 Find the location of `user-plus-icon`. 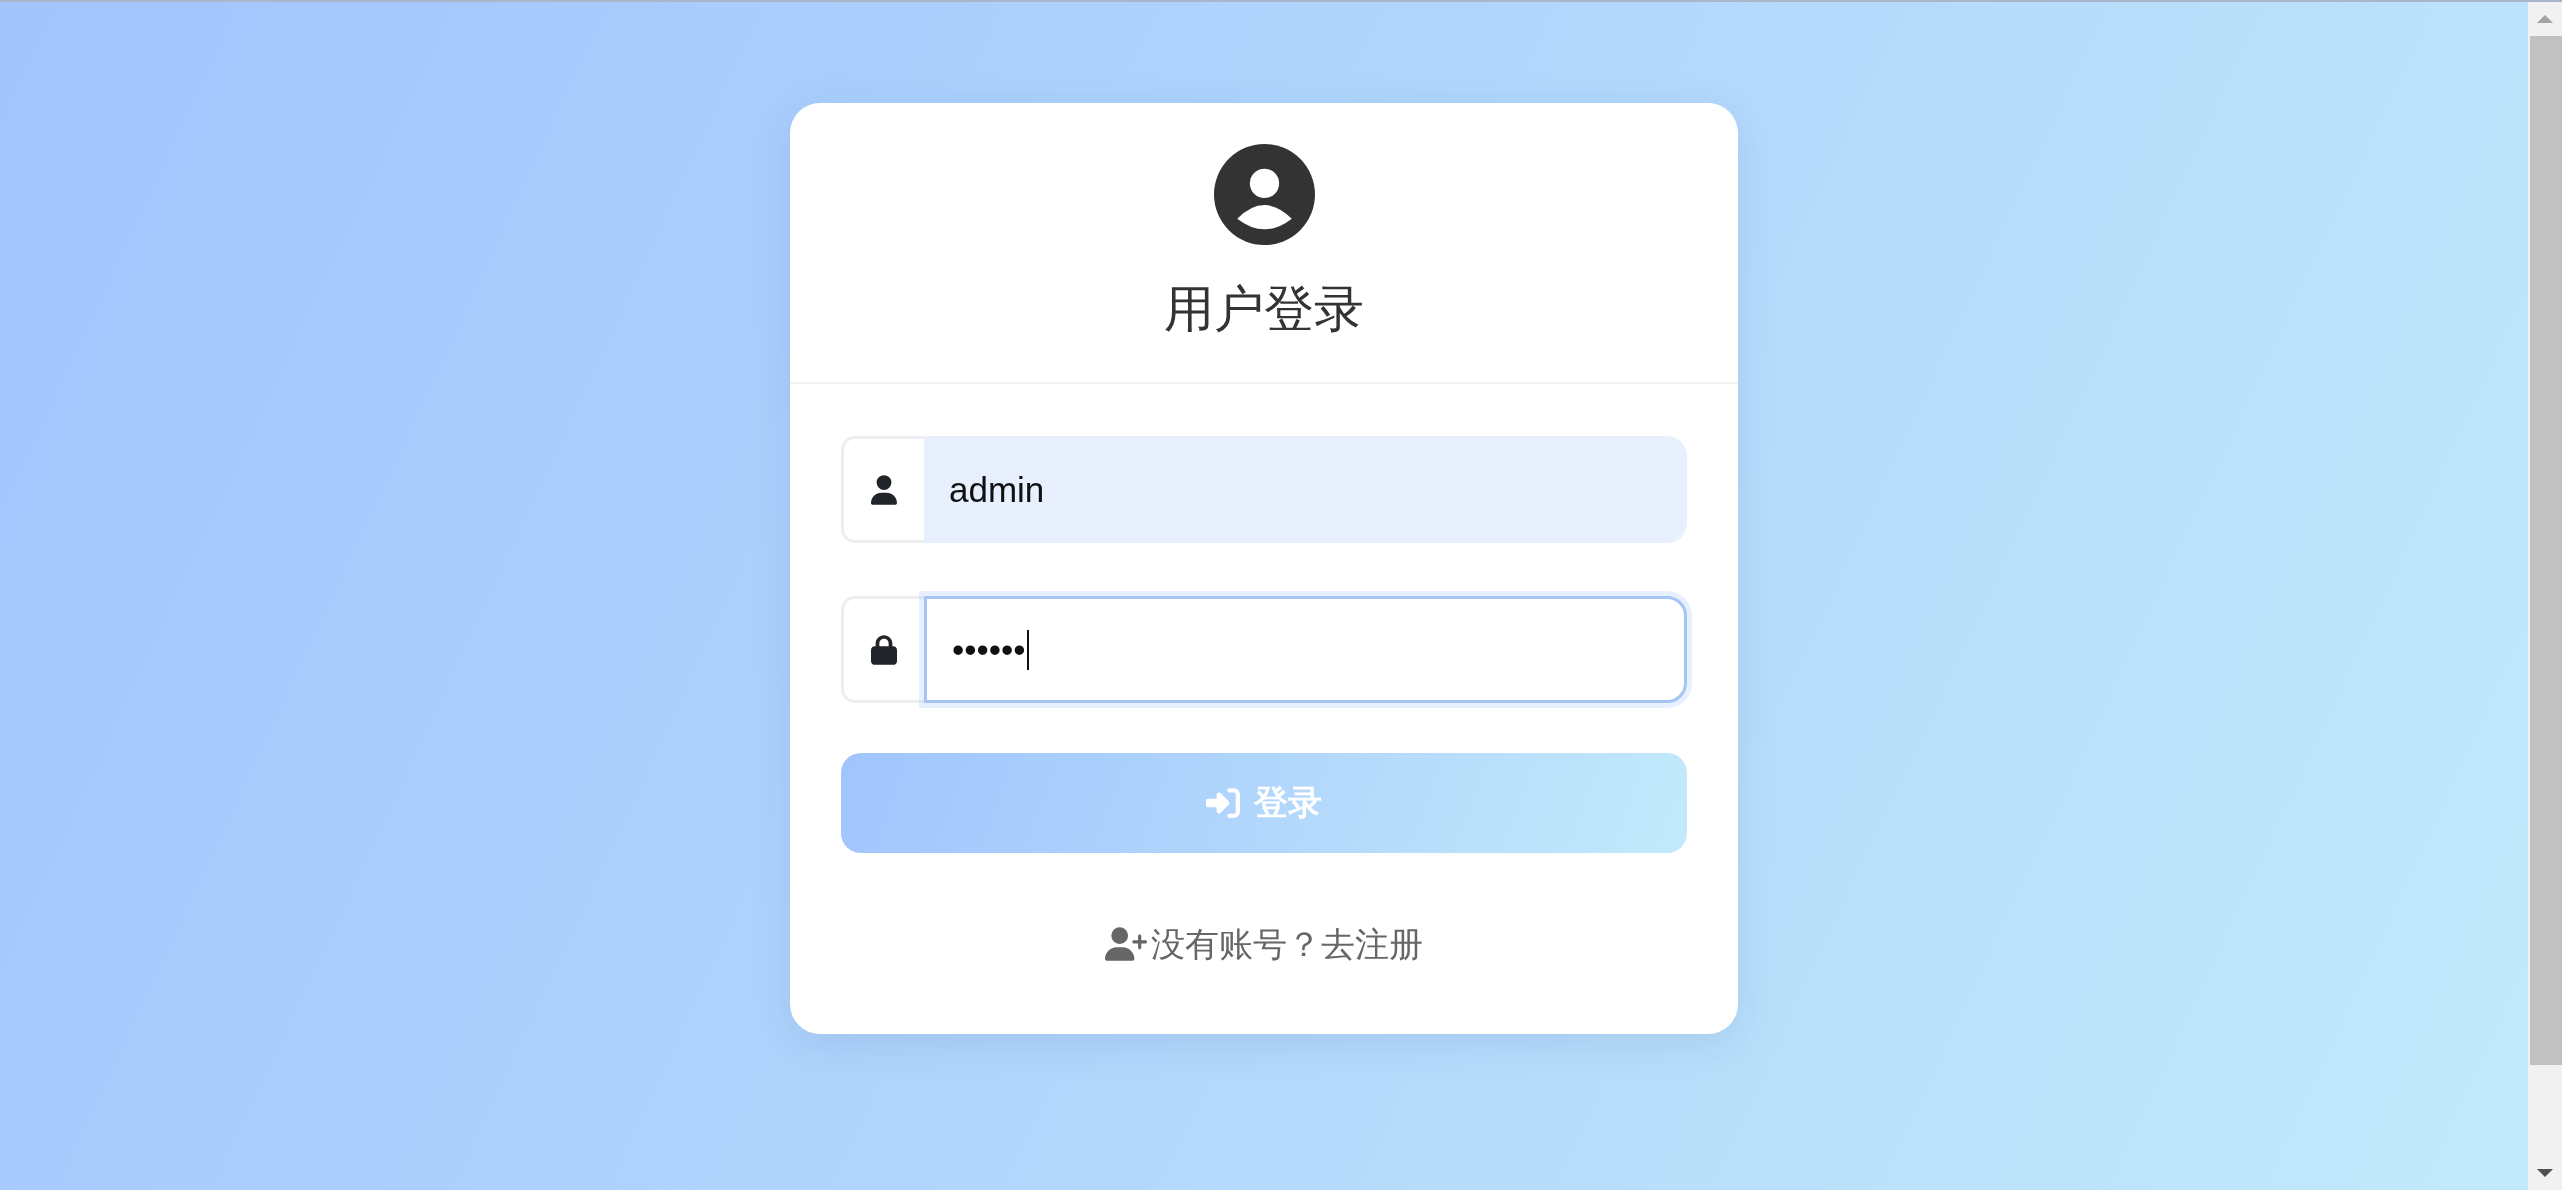

user-plus-icon is located at coordinates (1126, 944).